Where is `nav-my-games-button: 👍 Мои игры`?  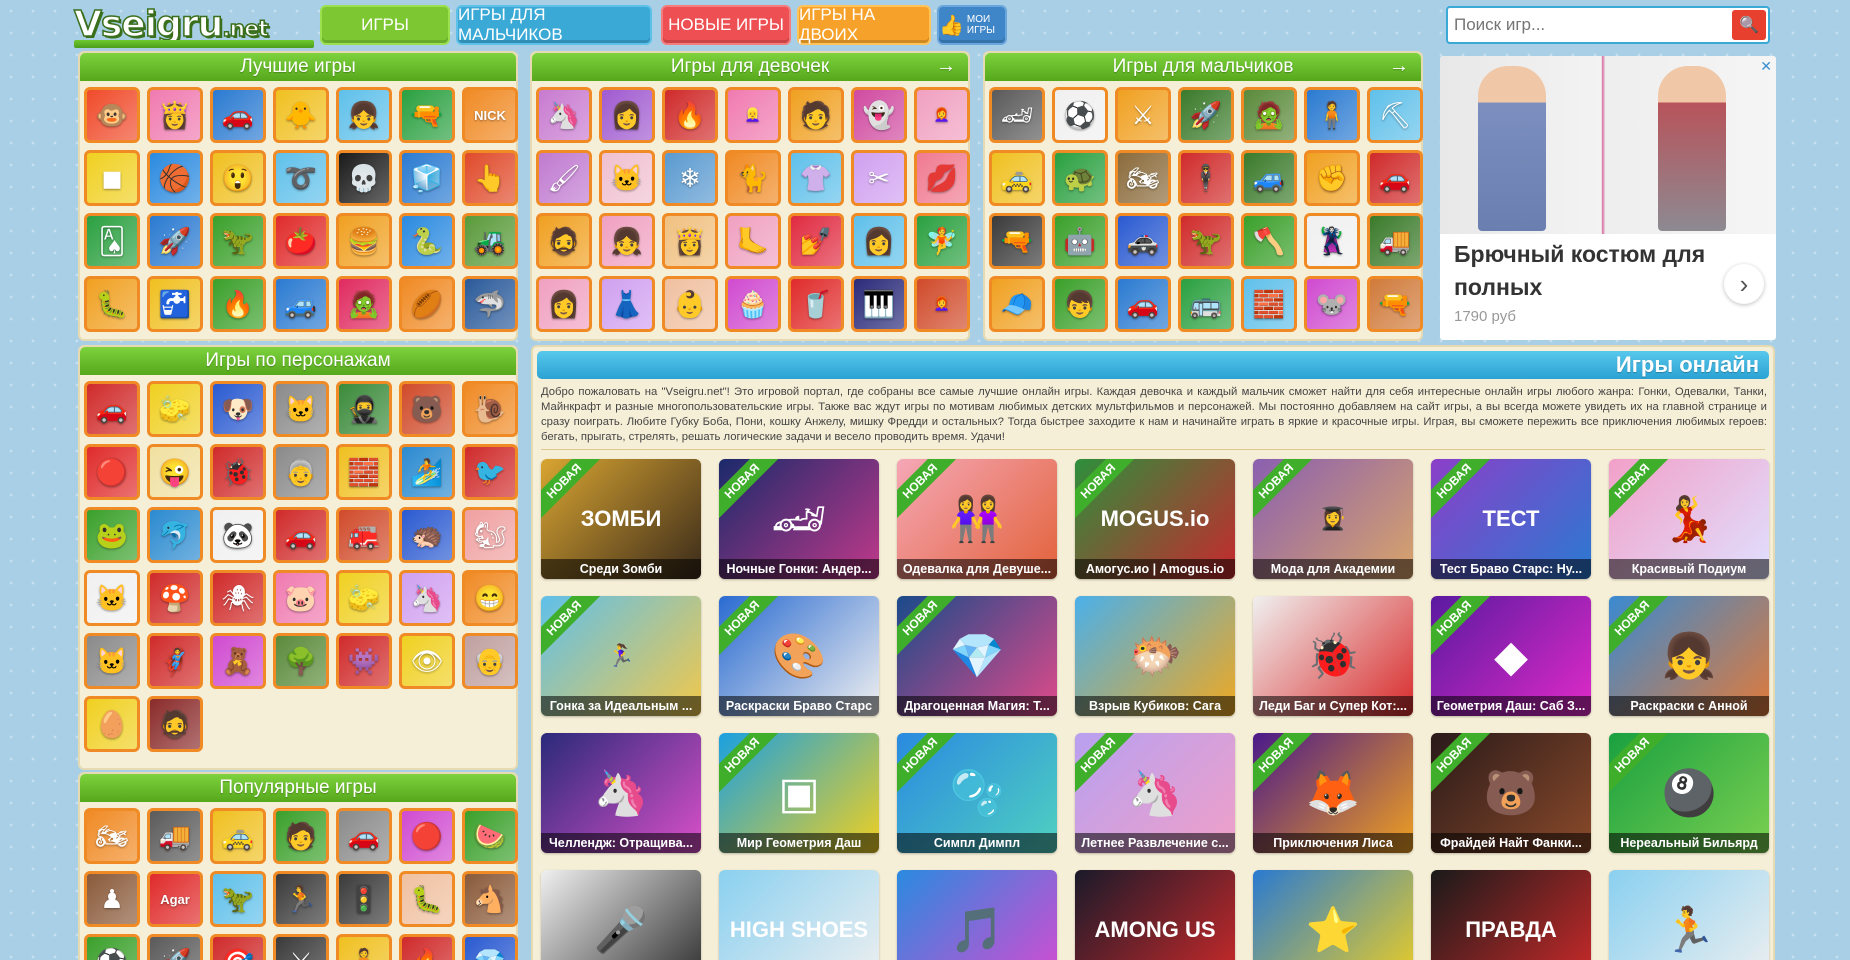 nav-my-games-button: 👍 Мои игры is located at coordinates (972, 25).